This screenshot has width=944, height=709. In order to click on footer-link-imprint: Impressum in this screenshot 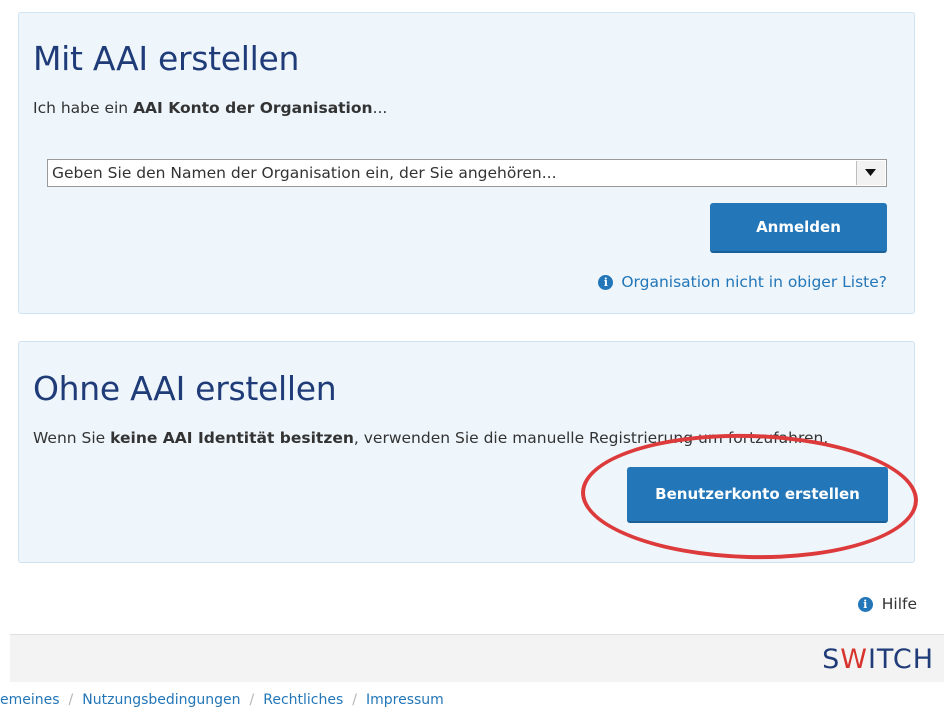, I will do `click(405, 700)`.